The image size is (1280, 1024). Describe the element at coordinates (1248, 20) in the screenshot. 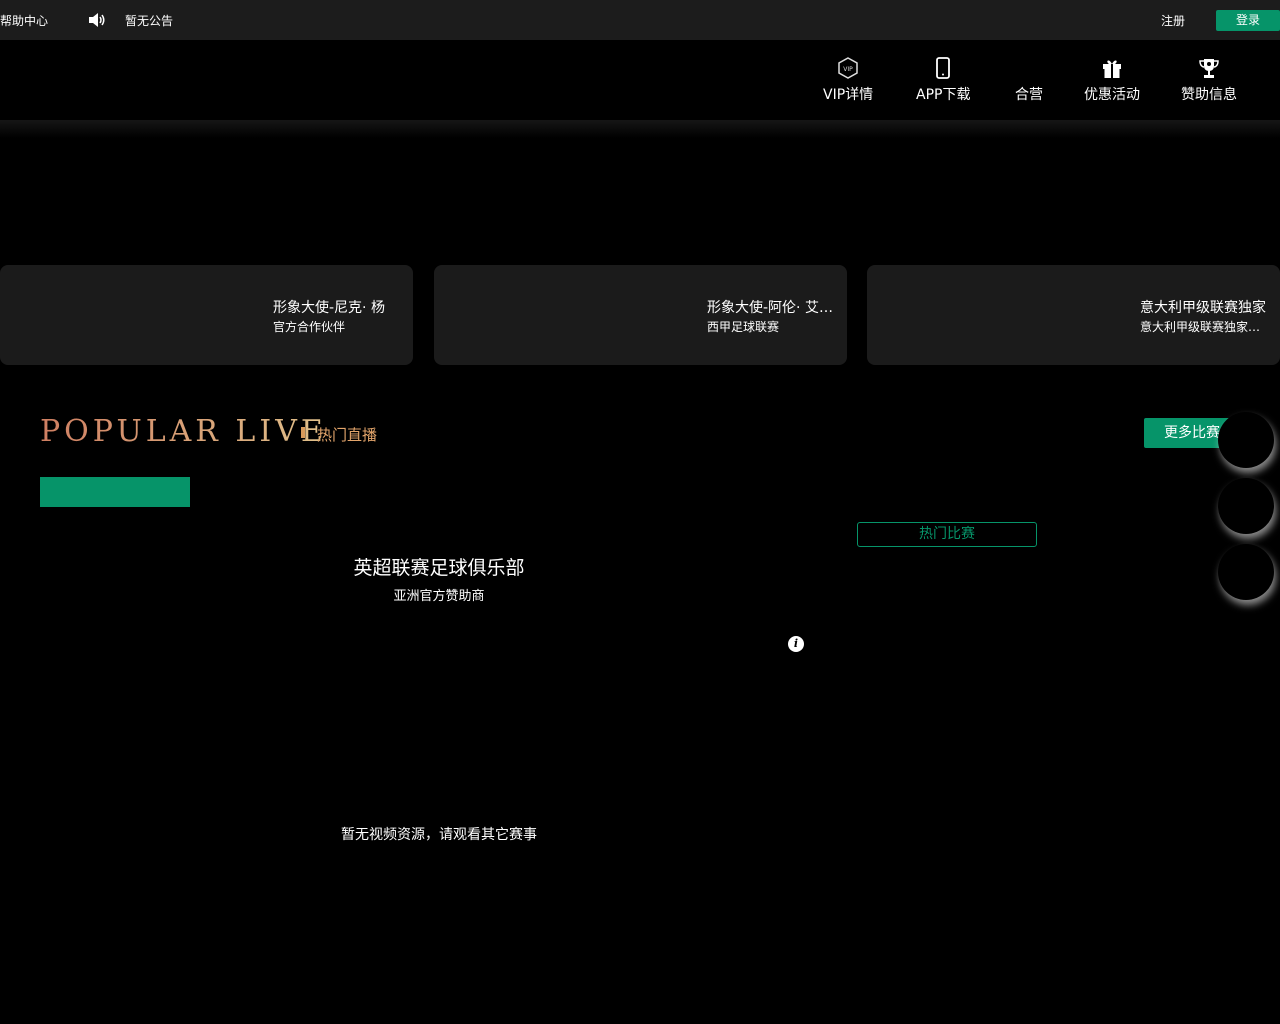

I see `login-button: 登录` at that location.